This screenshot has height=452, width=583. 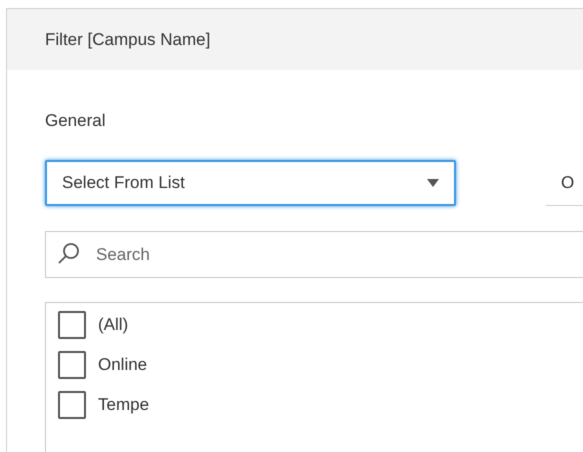 I want to click on dialog-title: Filter [Campus Name], so click(x=127, y=39).